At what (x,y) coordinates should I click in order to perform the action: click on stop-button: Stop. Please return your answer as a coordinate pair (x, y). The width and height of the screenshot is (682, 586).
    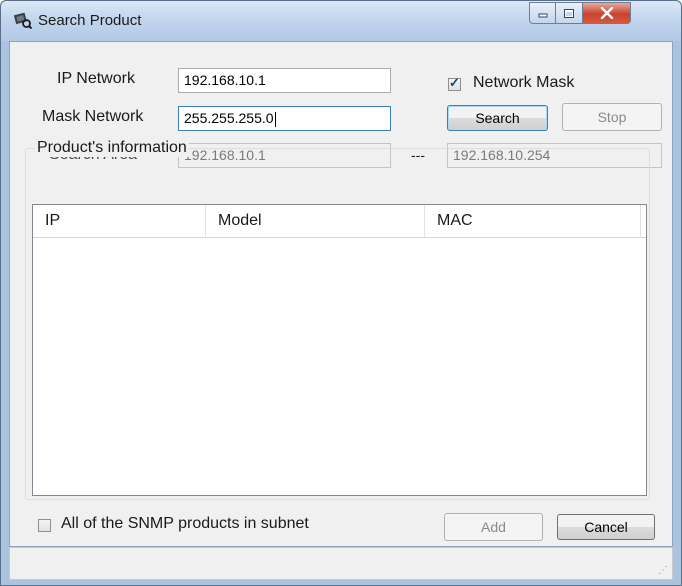
    Looking at the image, I should click on (612, 117).